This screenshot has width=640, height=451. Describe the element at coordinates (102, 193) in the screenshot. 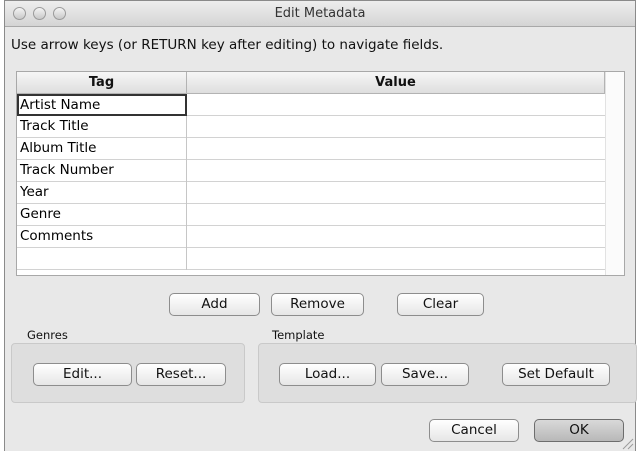

I see `tag-cell: Year` at that location.